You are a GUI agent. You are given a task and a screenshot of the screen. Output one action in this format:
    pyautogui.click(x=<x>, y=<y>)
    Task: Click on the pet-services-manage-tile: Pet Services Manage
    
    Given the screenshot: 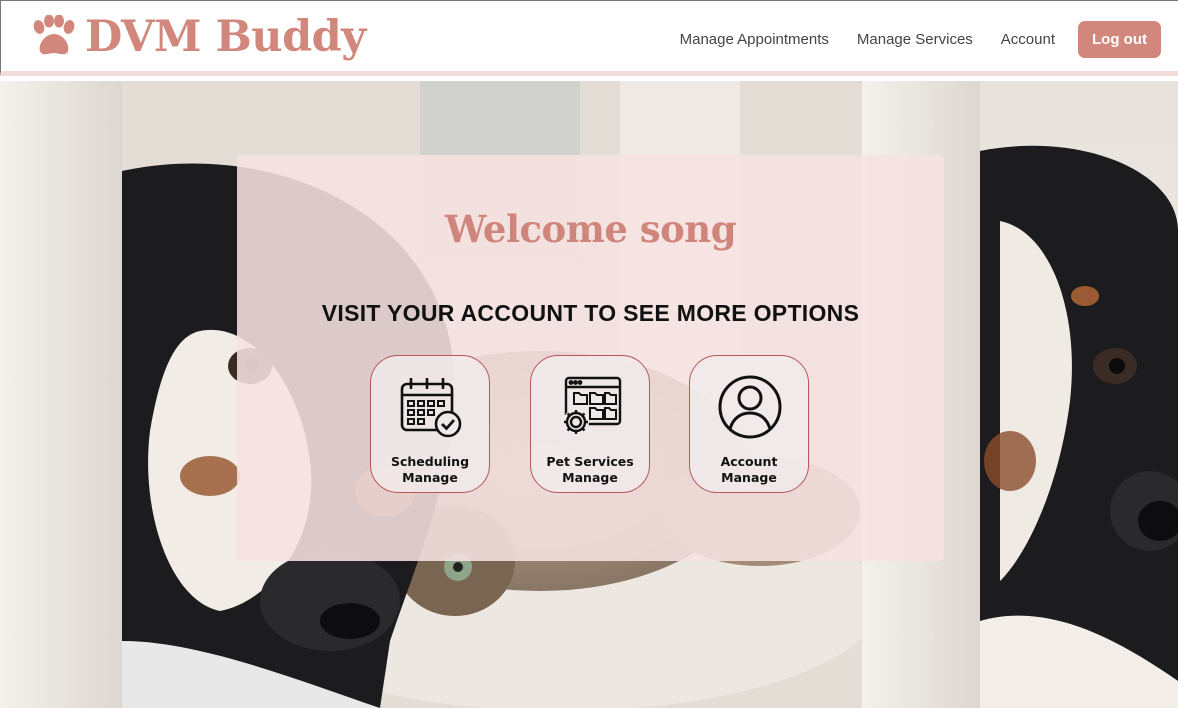 What is the action you would take?
    pyautogui.click(x=590, y=424)
    